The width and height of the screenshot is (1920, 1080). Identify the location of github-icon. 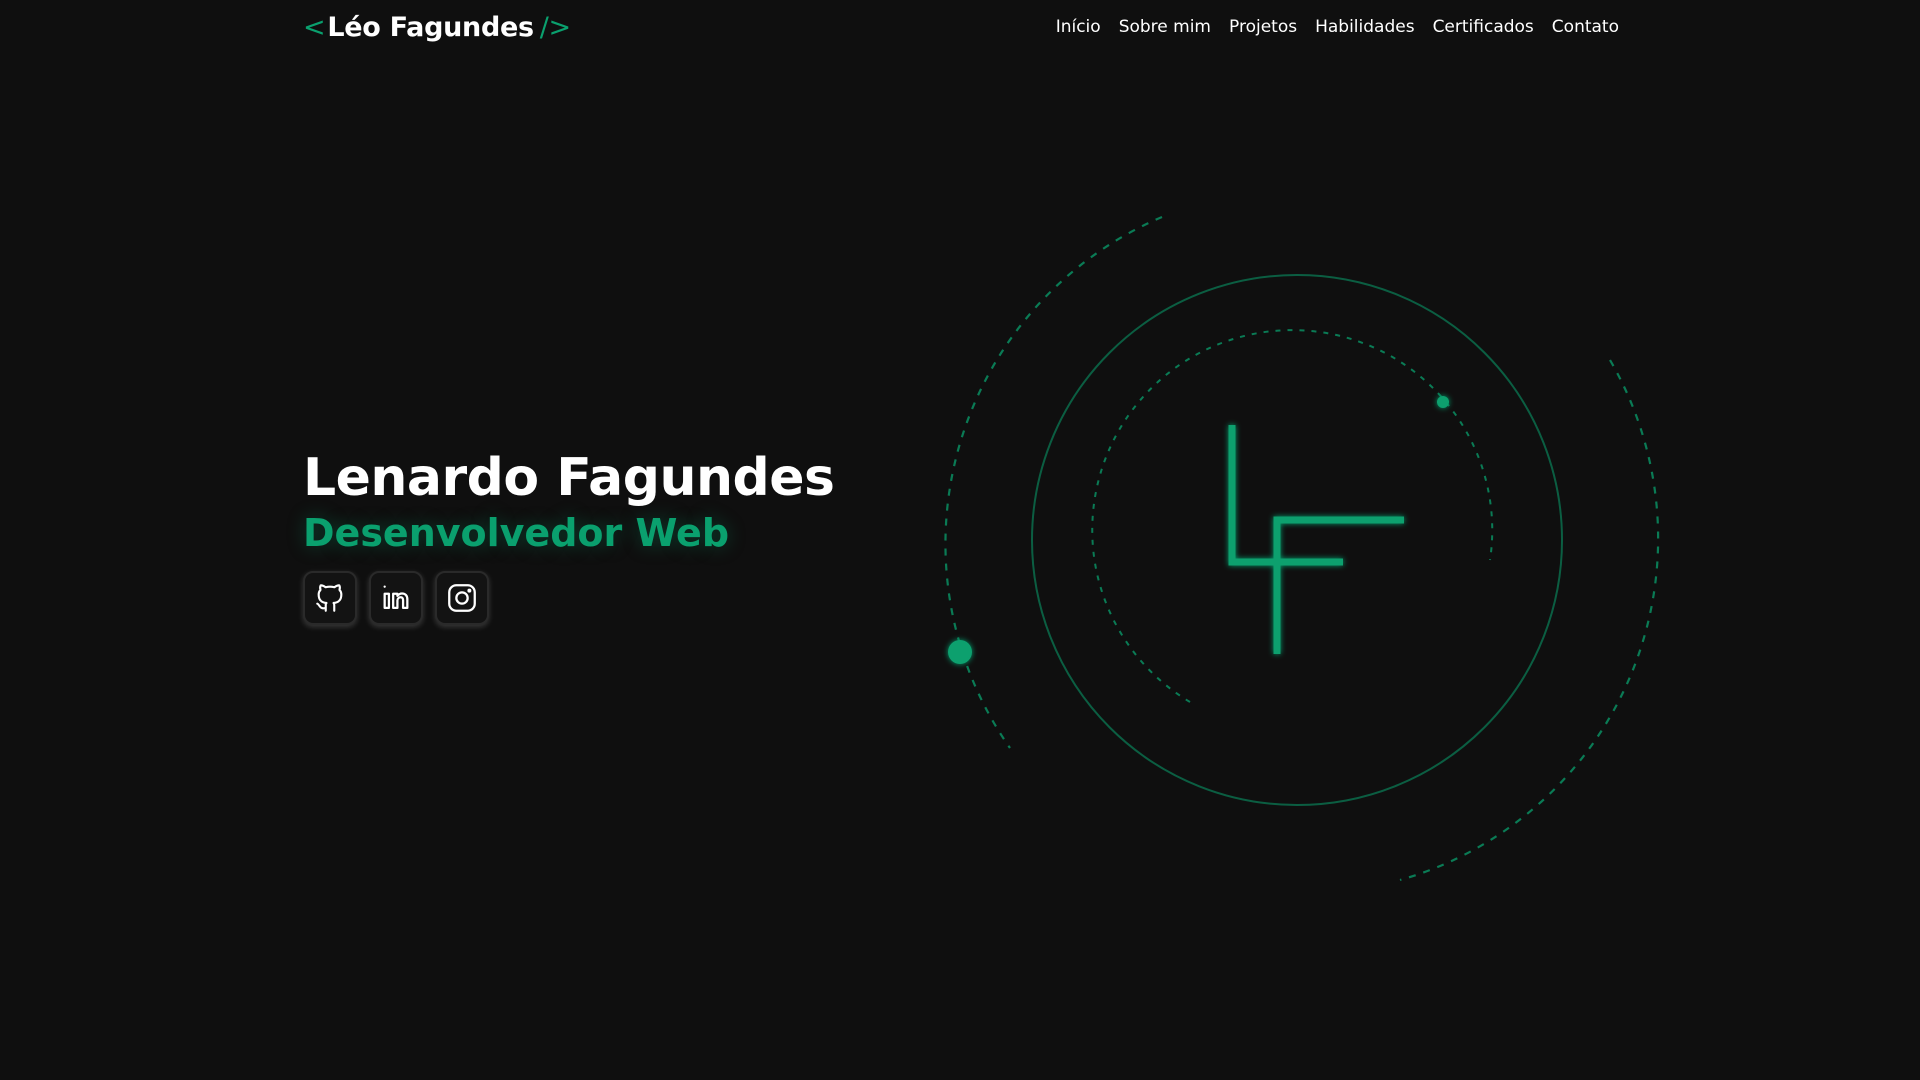
(329, 598).